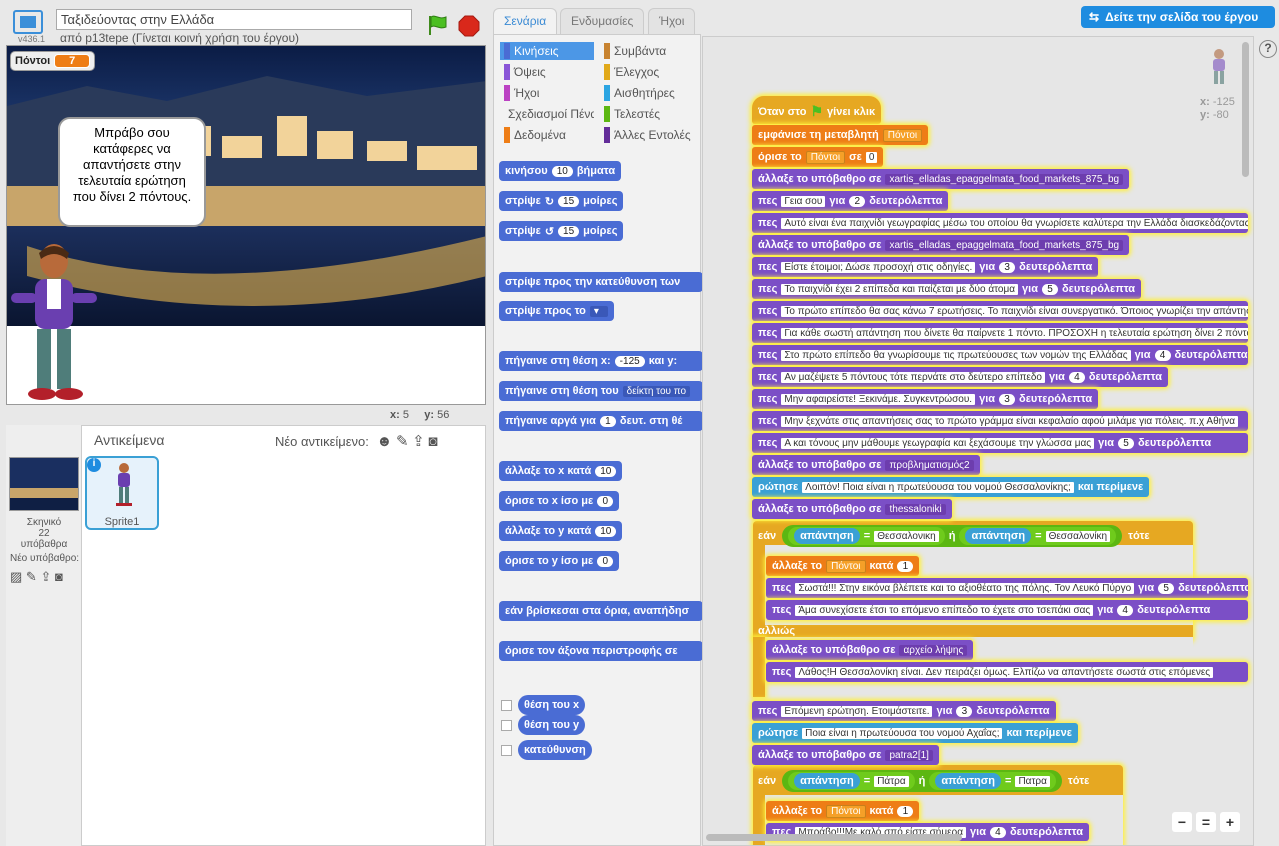 This screenshot has width=1279, height=846. What do you see at coordinates (601, 651) in the screenshot?
I see `palette-rotation-style-block: όρισε τον άξονα περιστροφής σε` at bounding box center [601, 651].